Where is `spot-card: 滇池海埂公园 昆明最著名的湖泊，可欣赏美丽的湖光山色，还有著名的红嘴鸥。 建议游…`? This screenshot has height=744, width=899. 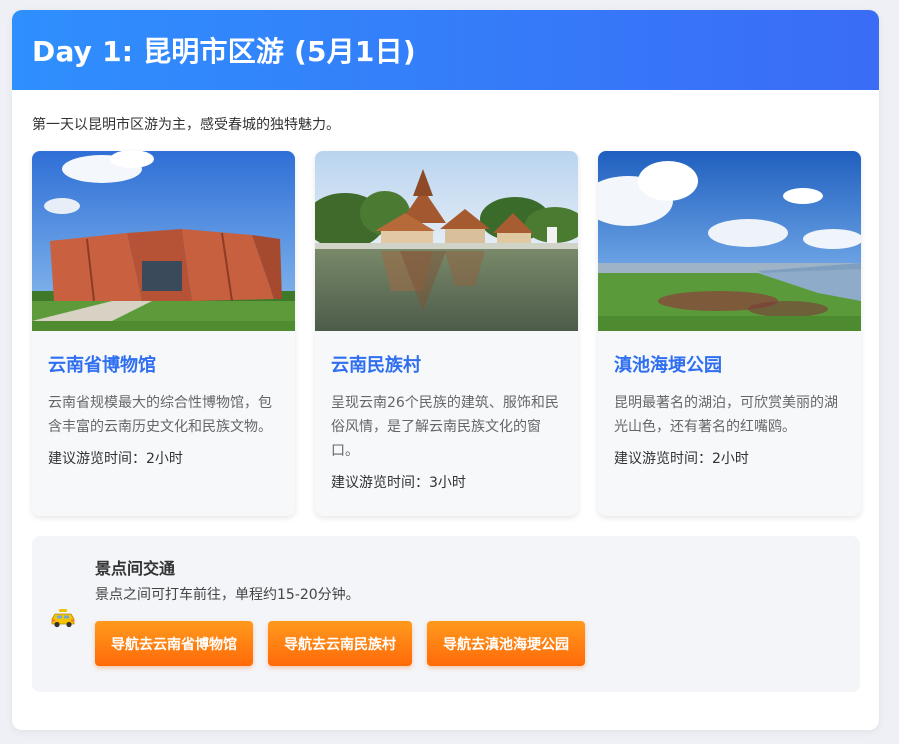
spot-card: 滇池海埂公园 昆明最著名的湖泊，可欣赏美丽的湖光山色，还有著名的红嘴鸥。 建议游… is located at coordinates (729, 333).